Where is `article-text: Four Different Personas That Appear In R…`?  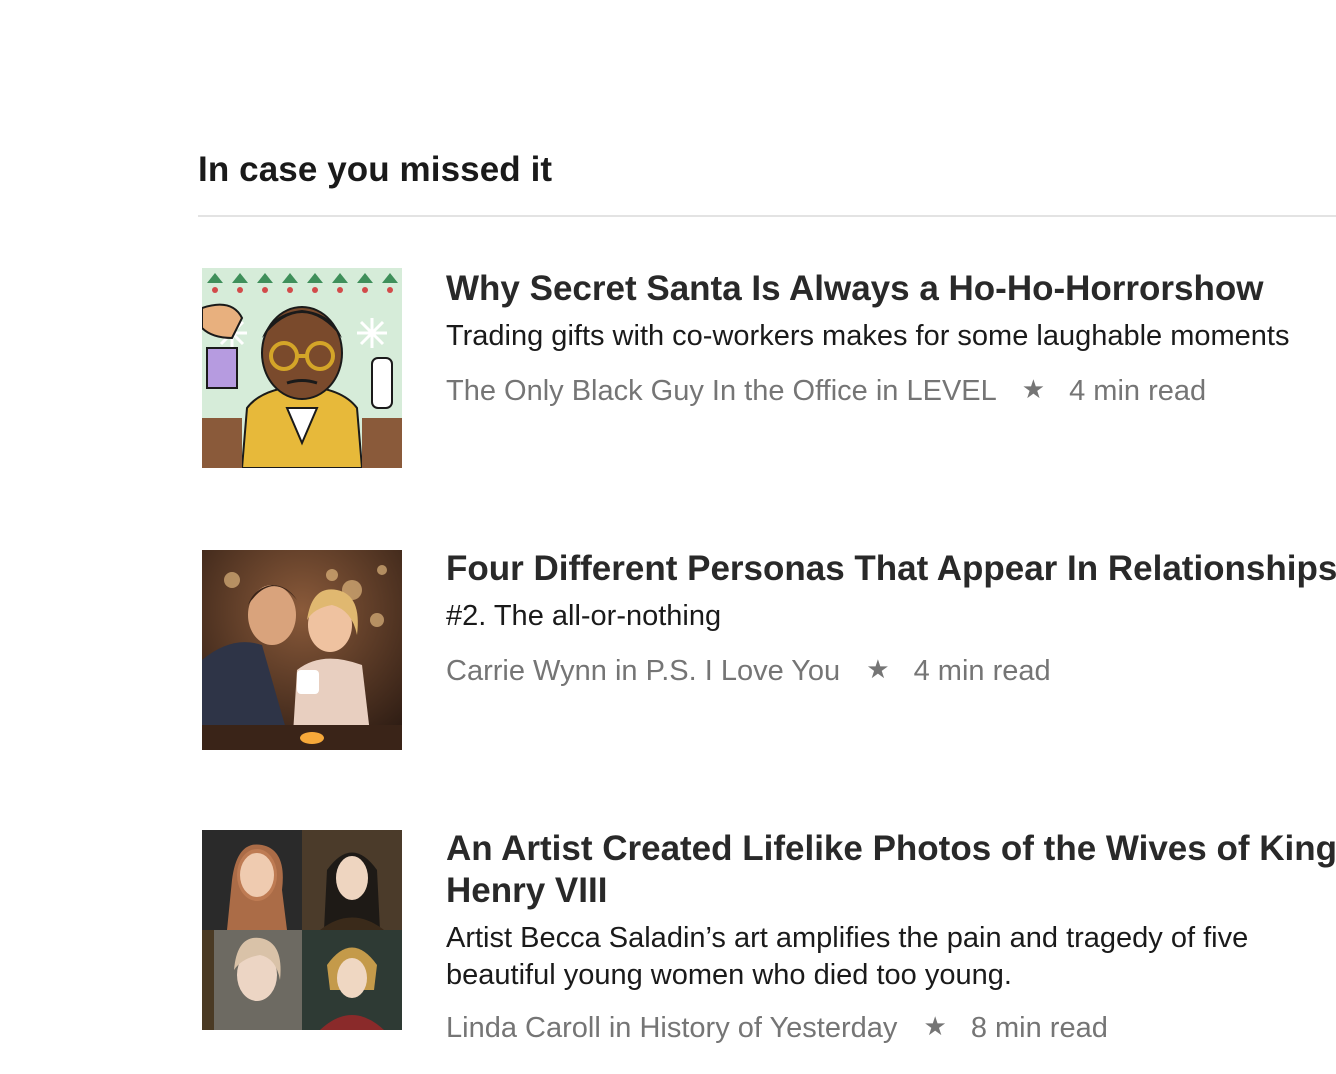
article-text: Four Different Personas That Appear In R… is located at coordinates (891, 618).